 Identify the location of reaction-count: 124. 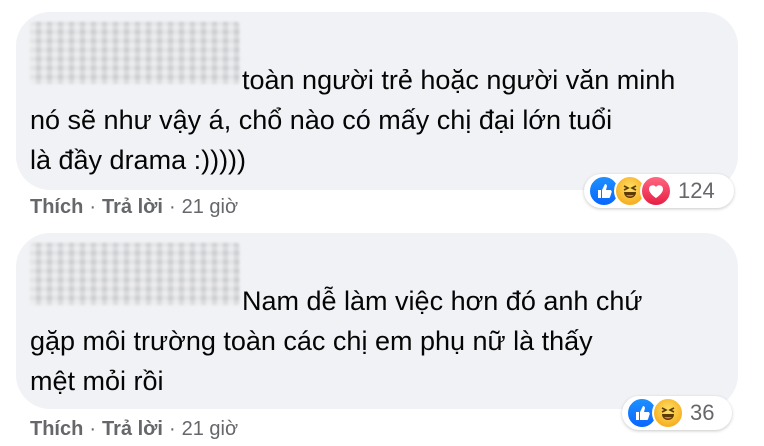
(696, 190).